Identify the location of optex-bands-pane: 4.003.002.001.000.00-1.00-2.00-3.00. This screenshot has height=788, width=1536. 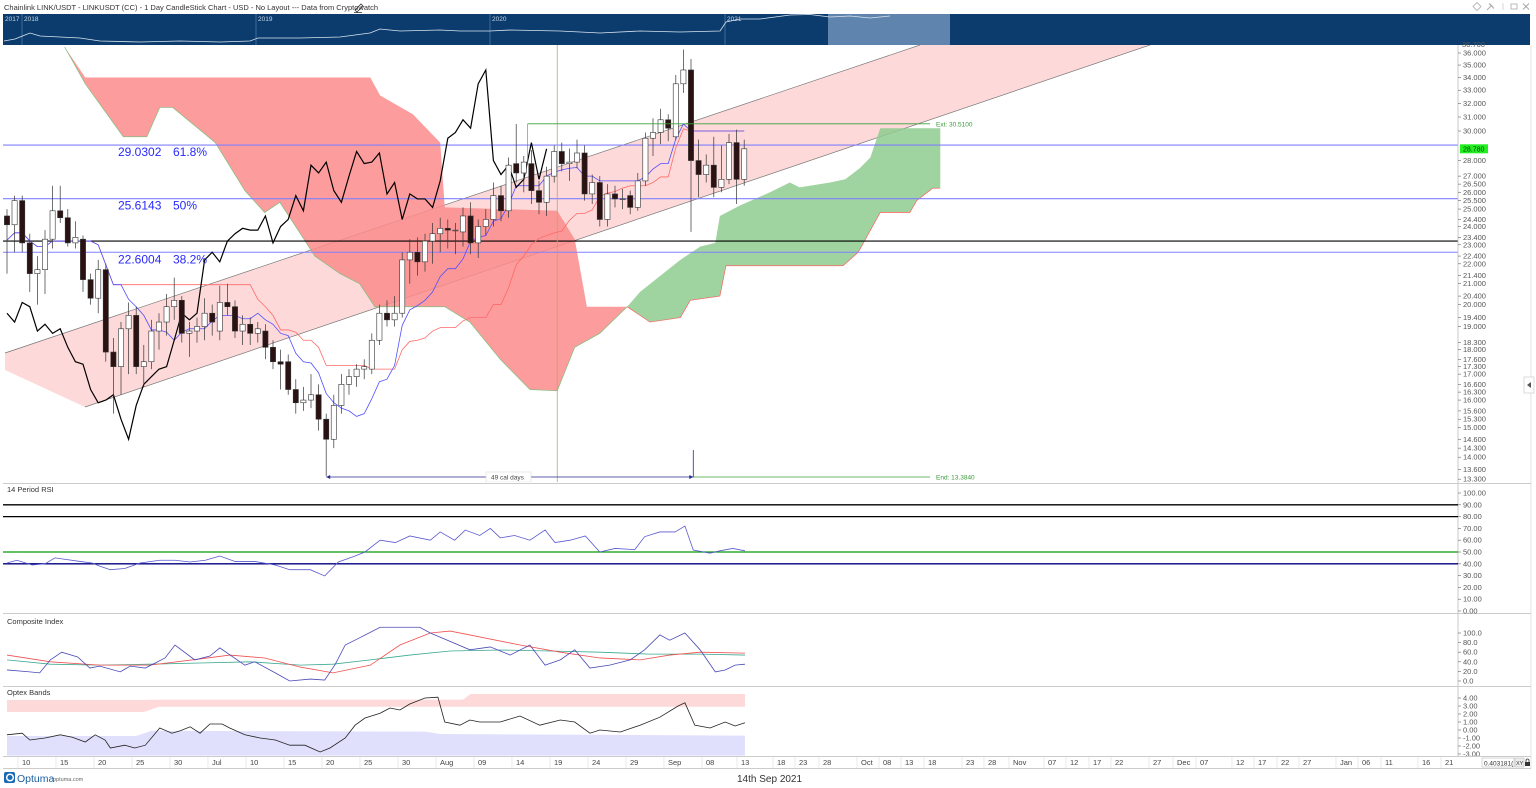
(743, 726).